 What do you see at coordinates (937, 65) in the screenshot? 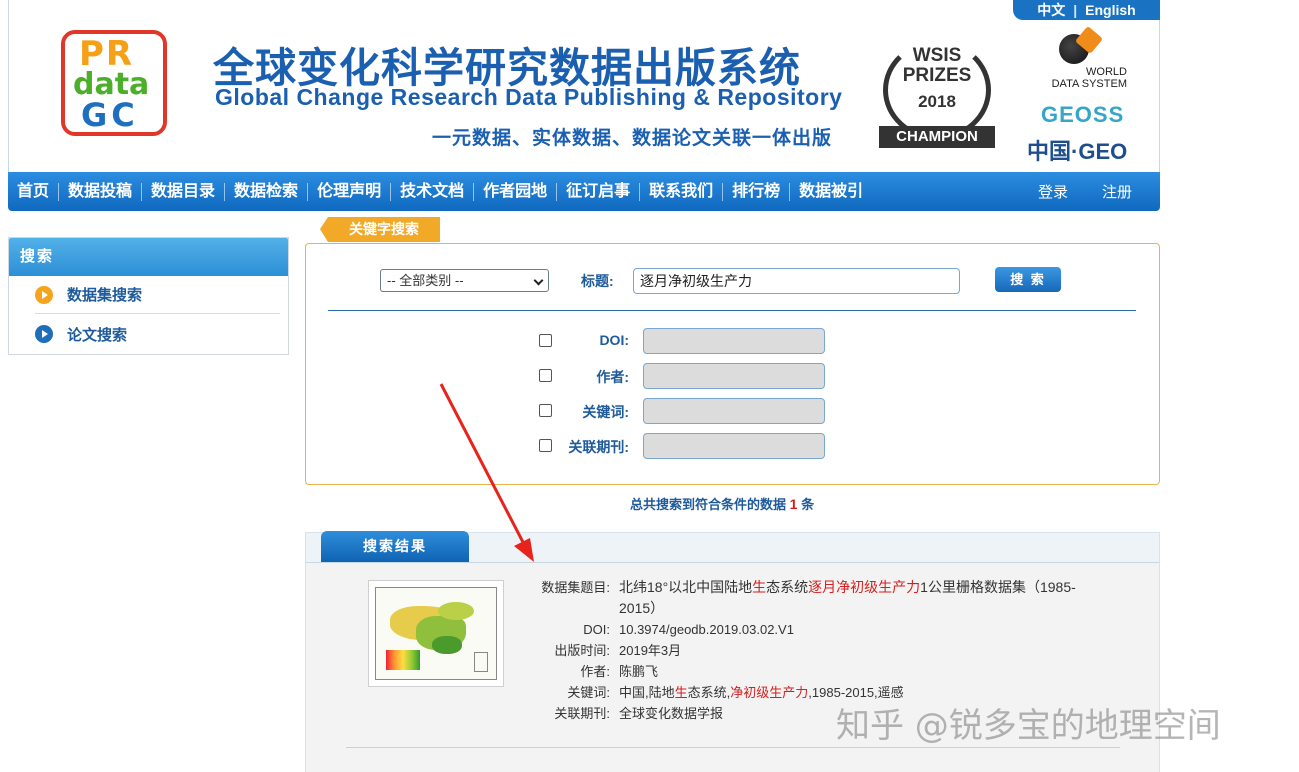
I see `award-line1: WSIS PRIZES` at bounding box center [937, 65].